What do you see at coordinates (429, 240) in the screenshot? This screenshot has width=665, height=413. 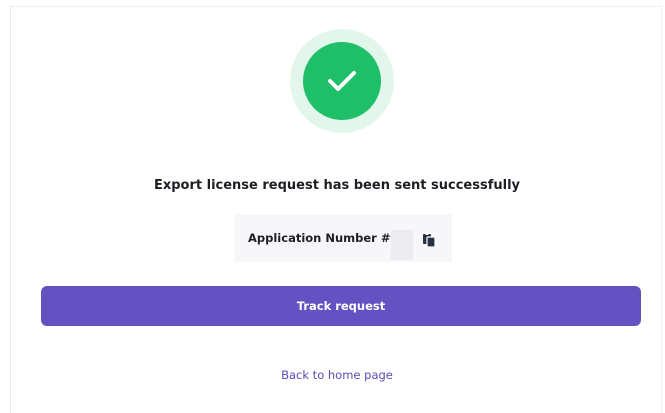 I see `copy-icon` at bounding box center [429, 240].